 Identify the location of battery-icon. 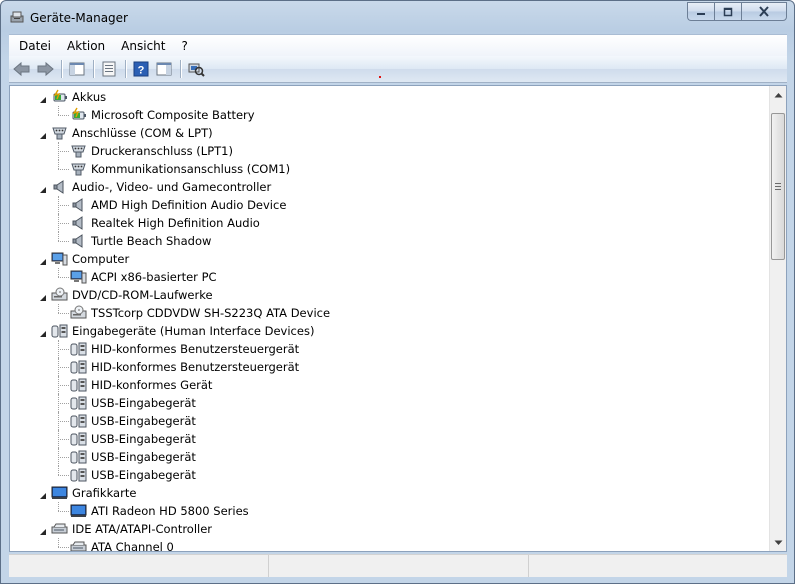
(78, 115).